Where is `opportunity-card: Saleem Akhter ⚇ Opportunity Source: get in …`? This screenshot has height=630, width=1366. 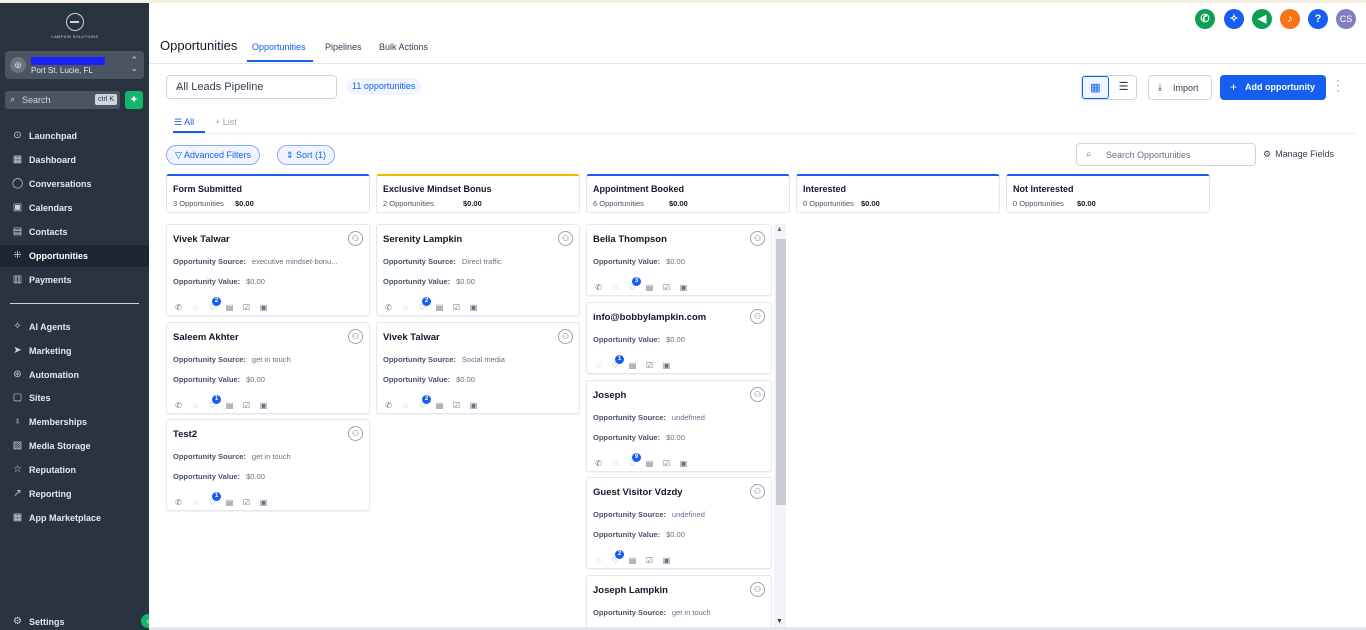
opportunity-card: Saleem Akhter ⚇ Opportunity Source: get in … is located at coordinates (268, 368).